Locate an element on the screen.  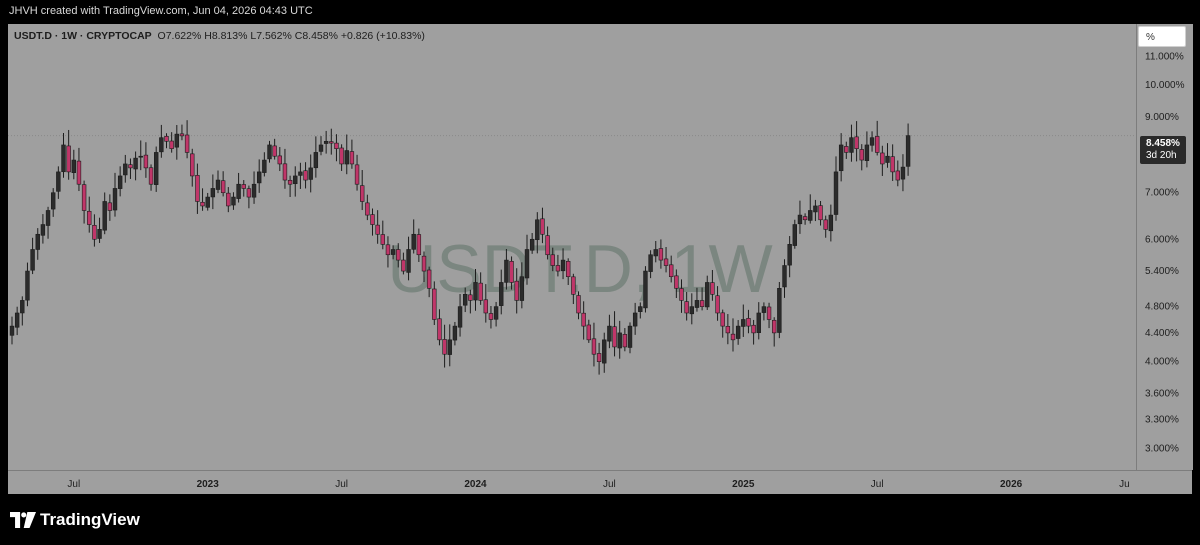
time-axis-ticks: Jul 2023 Jul 2024 Jul 2025 Jul 2026 Ju is located at coordinates (598, 484).